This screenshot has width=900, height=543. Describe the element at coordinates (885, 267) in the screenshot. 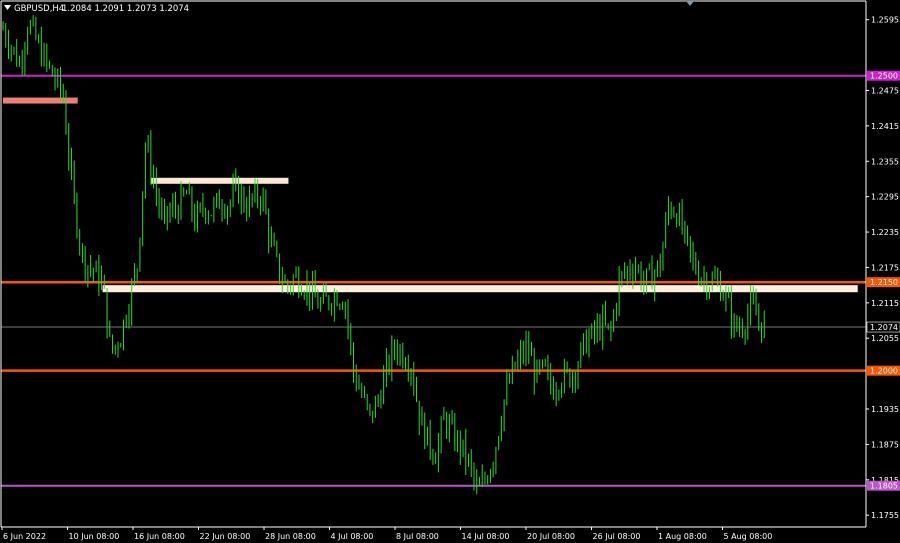

I see `price-tick-label-6: 1.2175` at that location.